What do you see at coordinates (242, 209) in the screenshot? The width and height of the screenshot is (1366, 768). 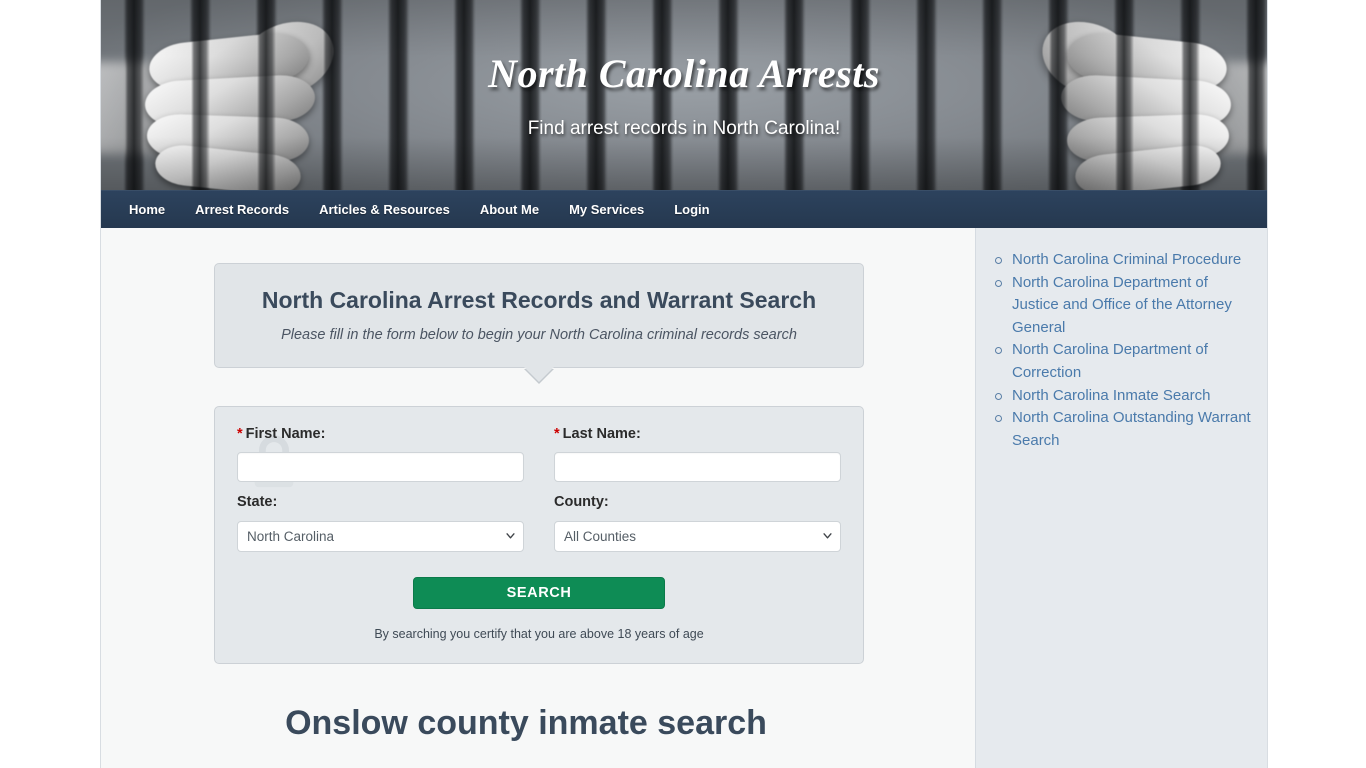 I see `nav-item-arrest-records: Arrest Records` at bounding box center [242, 209].